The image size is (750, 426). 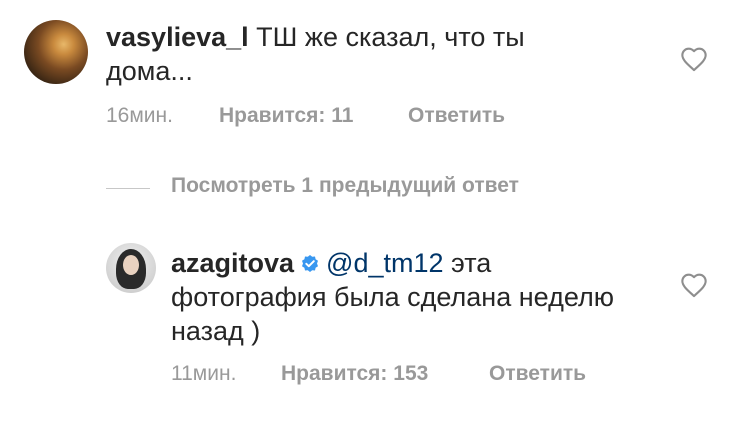 I want to click on comment-1-time: 16мин., so click(x=139, y=115).